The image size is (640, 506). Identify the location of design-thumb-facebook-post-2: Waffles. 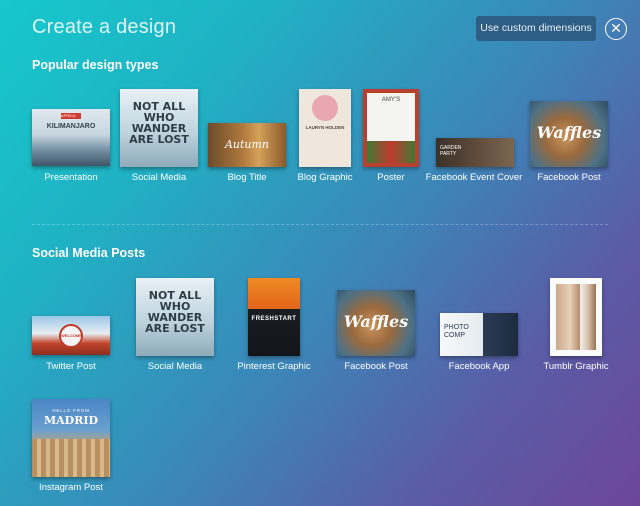
(376, 323).